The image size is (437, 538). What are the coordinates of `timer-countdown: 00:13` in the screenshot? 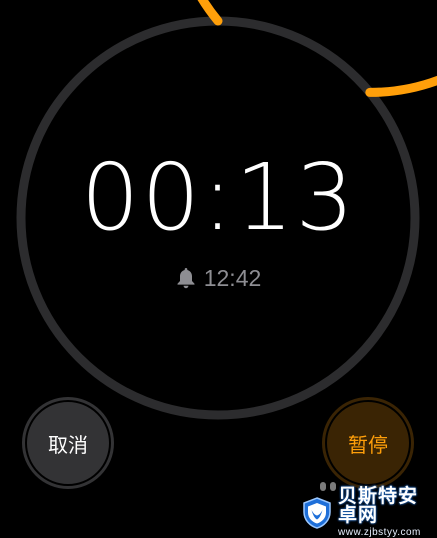 It's located at (218, 197).